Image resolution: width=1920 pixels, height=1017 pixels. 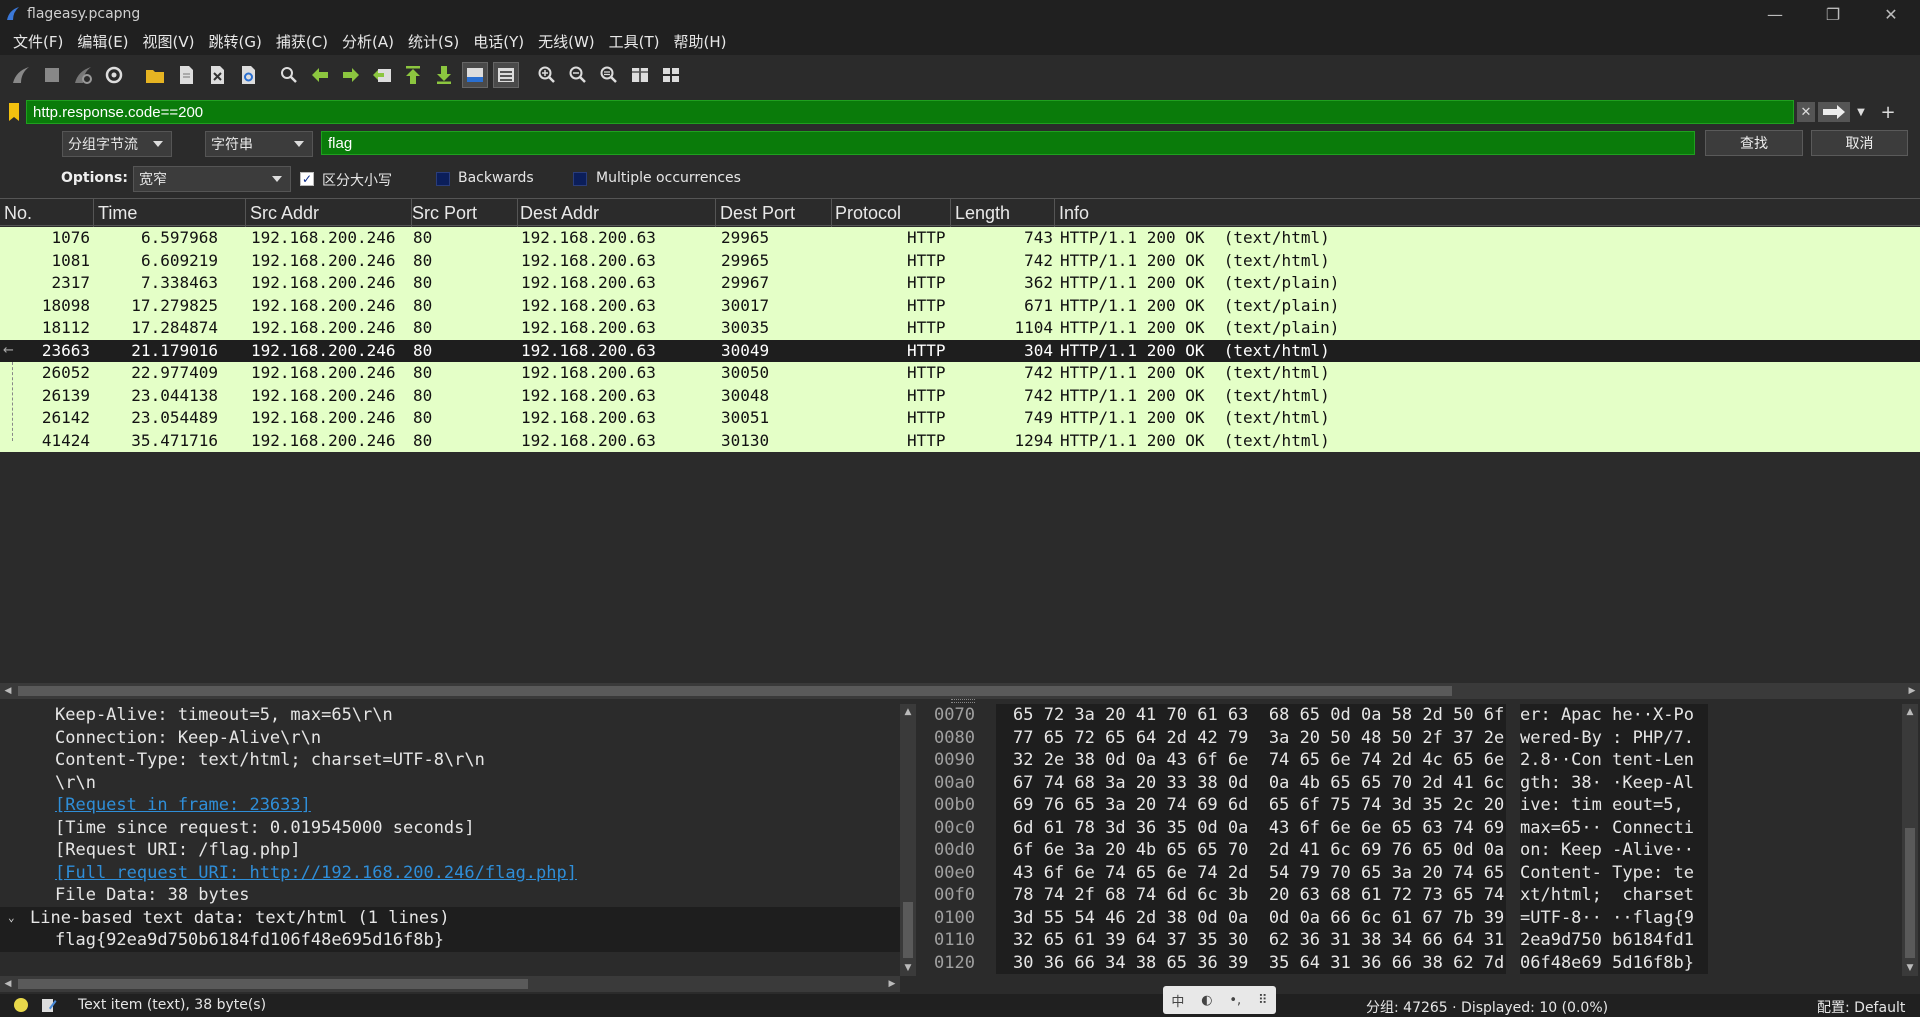 I want to click on resize-columns-button, so click(x=640, y=75).